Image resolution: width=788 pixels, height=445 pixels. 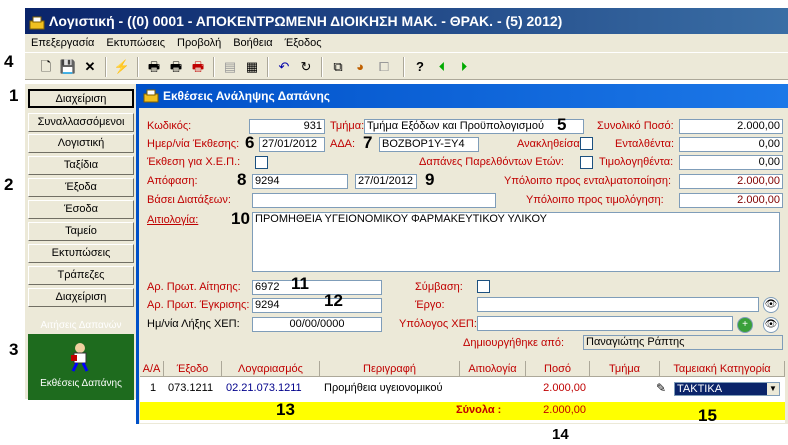 What do you see at coordinates (81, 297) in the screenshot?
I see `sidebar-item-admin: Διαχείριση` at bounding box center [81, 297].